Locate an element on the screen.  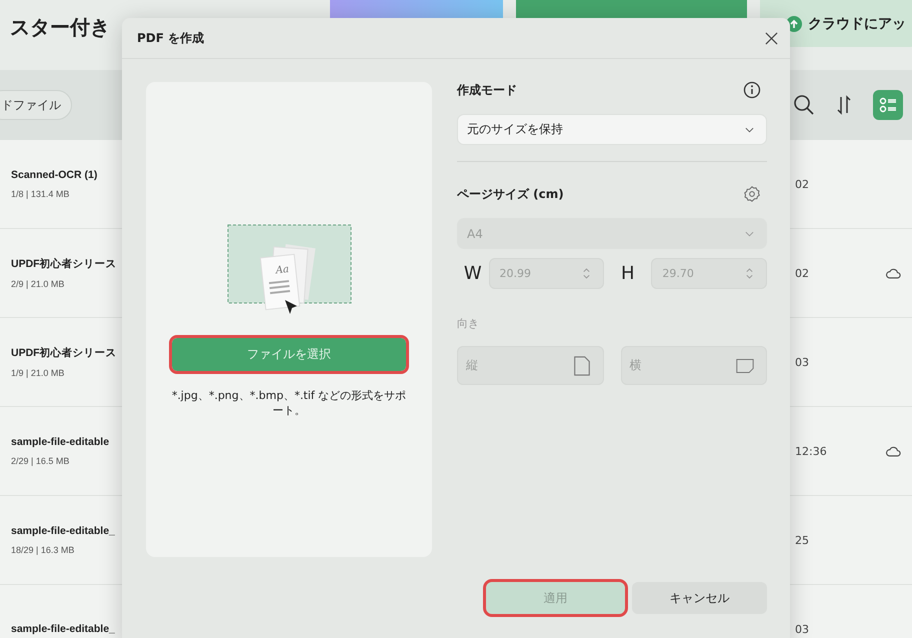
file-meta: 1/8 | 131.4 MB is located at coordinates (40, 194).